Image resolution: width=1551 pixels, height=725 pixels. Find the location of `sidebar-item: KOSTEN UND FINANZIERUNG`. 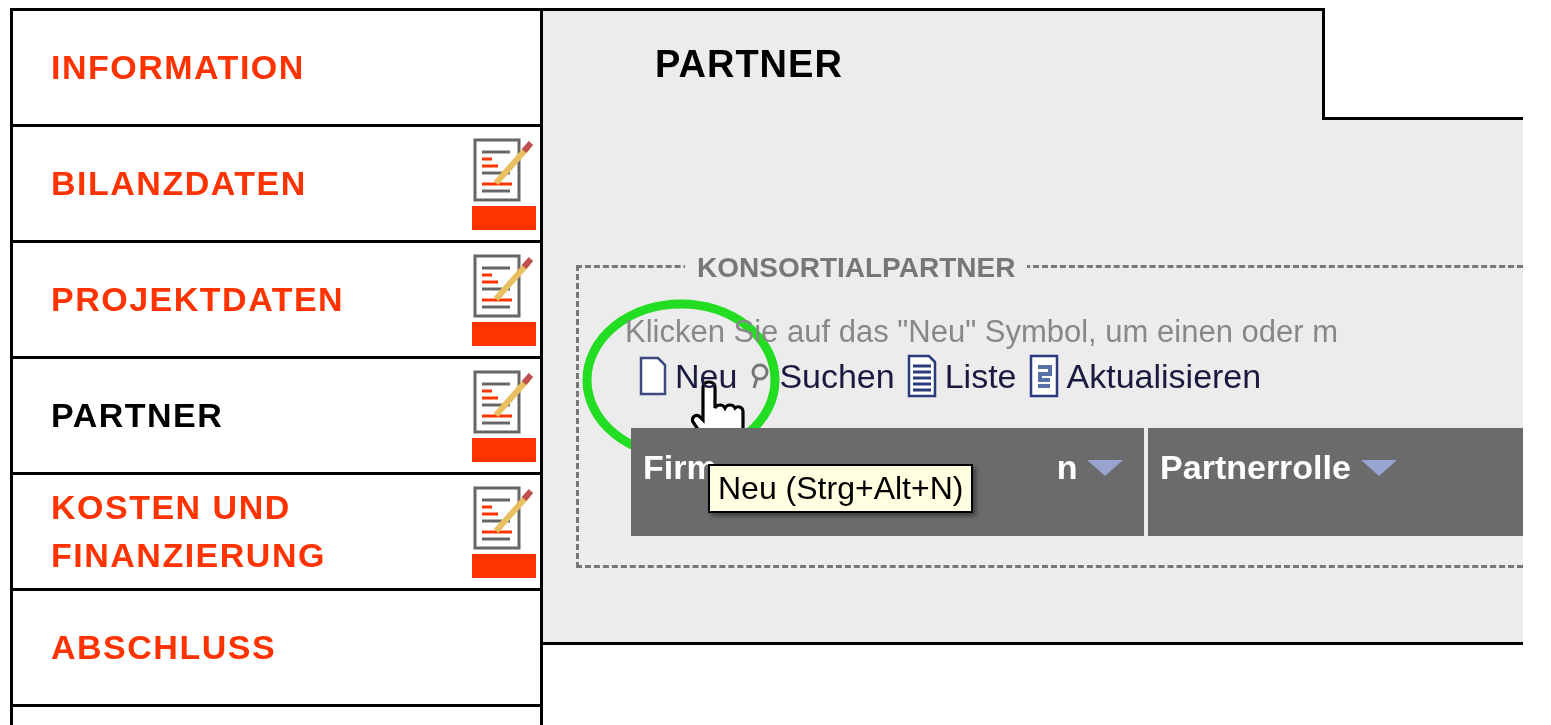

sidebar-item: KOSTEN UND FINANZIERUNG is located at coordinates (276, 533).